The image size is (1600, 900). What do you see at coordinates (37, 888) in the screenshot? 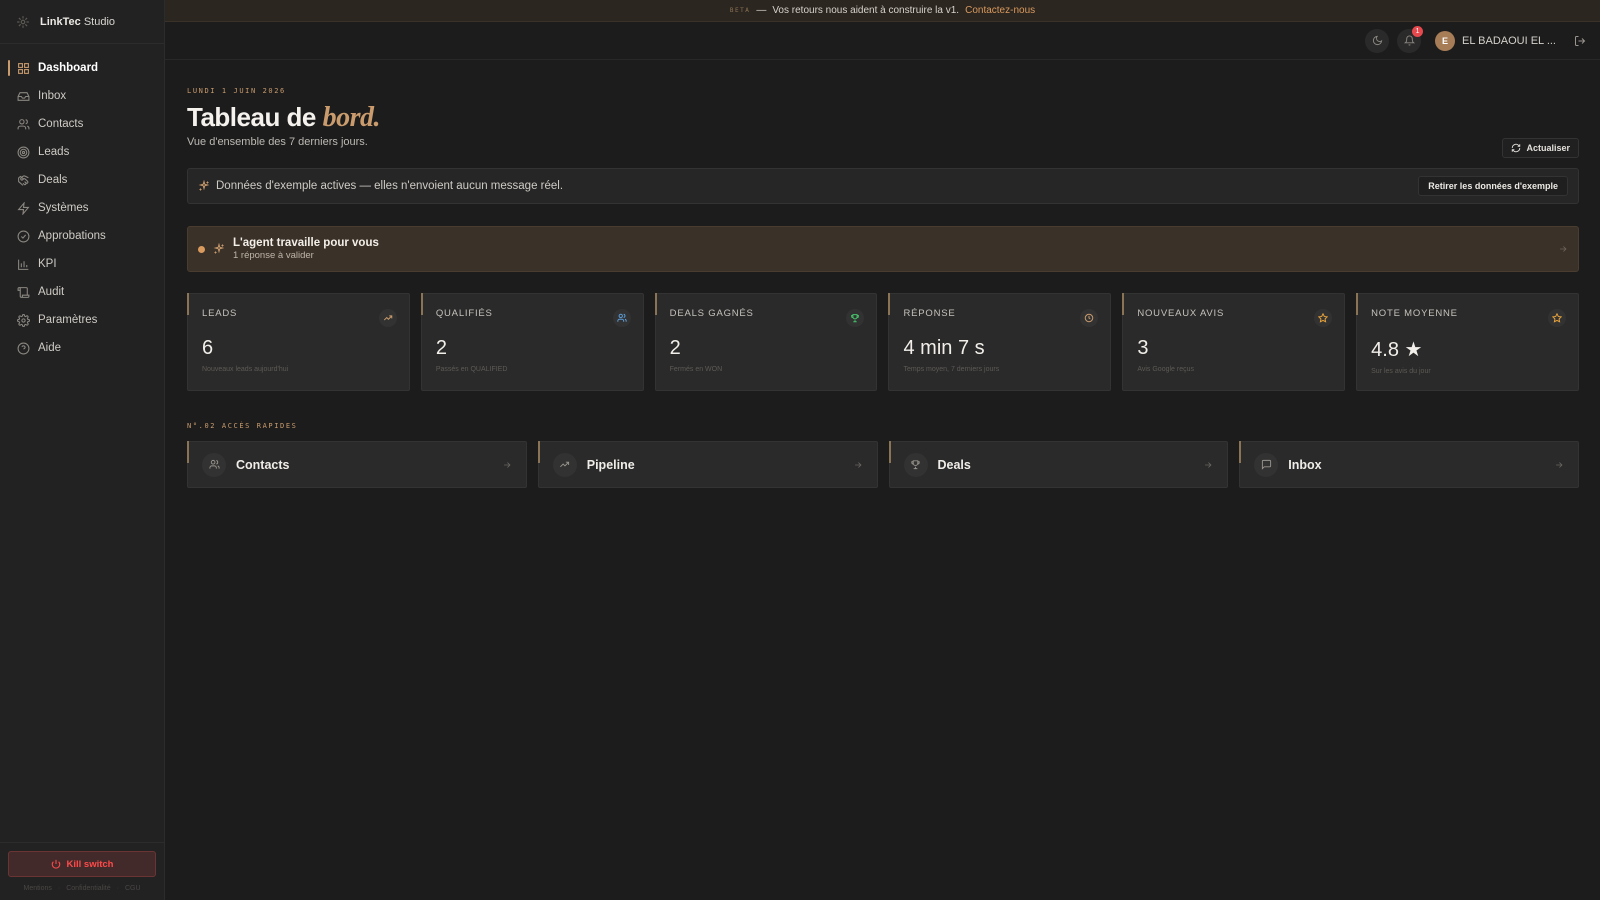
I see `legal-link-mentions: Mentions` at bounding box center [37, 888].